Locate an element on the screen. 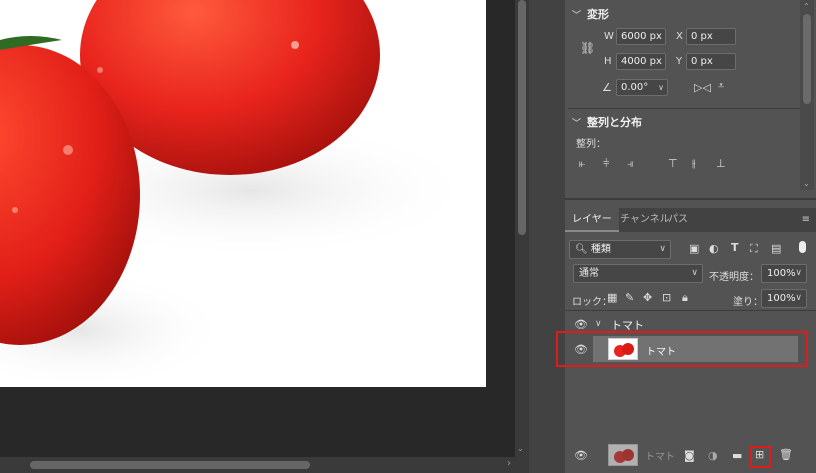 This screenshot has width=816, height=473. y-field: 0 px is located at coordinates (711, 61).